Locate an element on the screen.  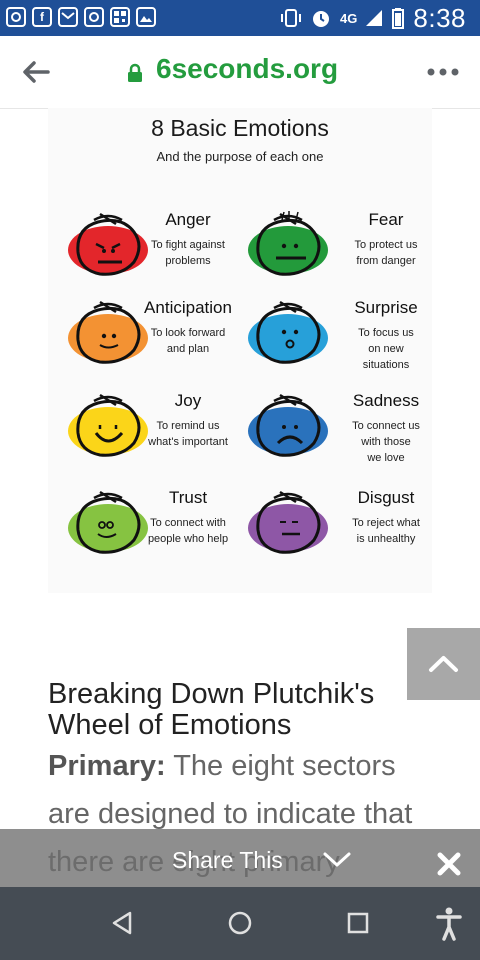
purpose-line: To focus us is located at coordinates (386, 333).